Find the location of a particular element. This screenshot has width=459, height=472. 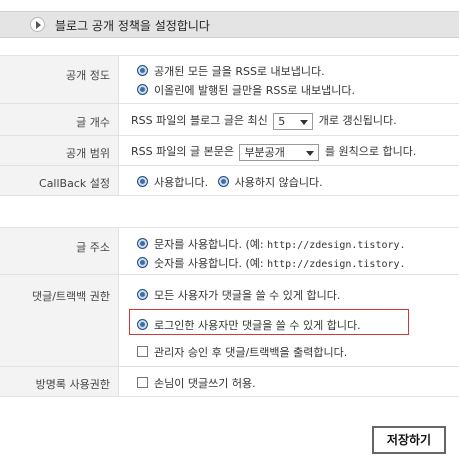

setting-row-callback: CallBack 설정 사용합니다. 사용하지 않습니다. is located at coordinates (229, 181).